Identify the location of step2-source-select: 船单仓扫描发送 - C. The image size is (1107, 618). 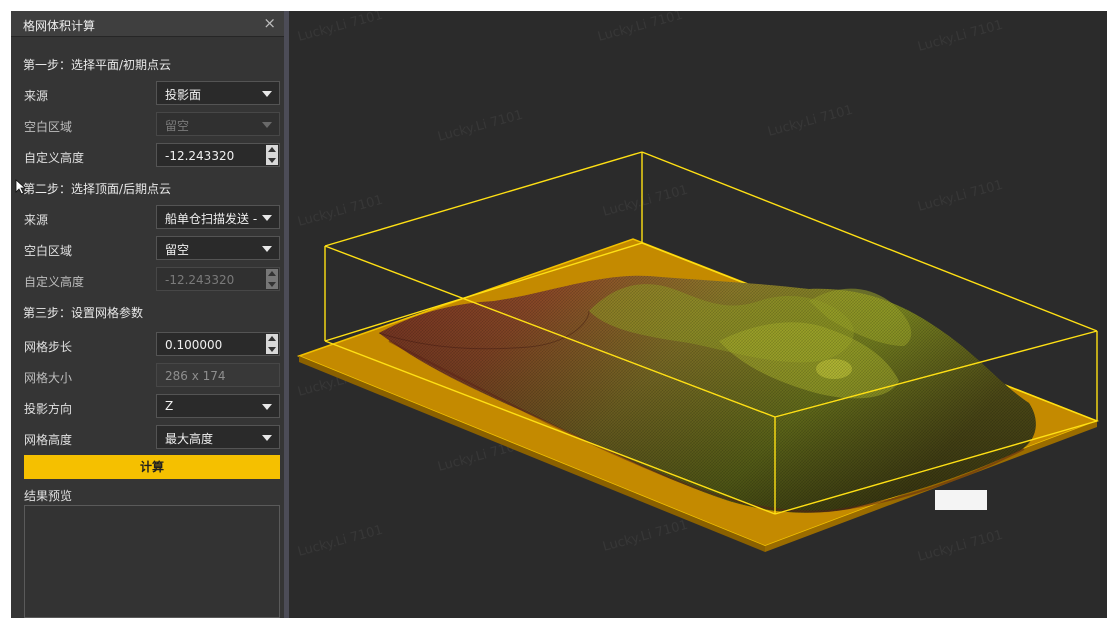
(218, 217).